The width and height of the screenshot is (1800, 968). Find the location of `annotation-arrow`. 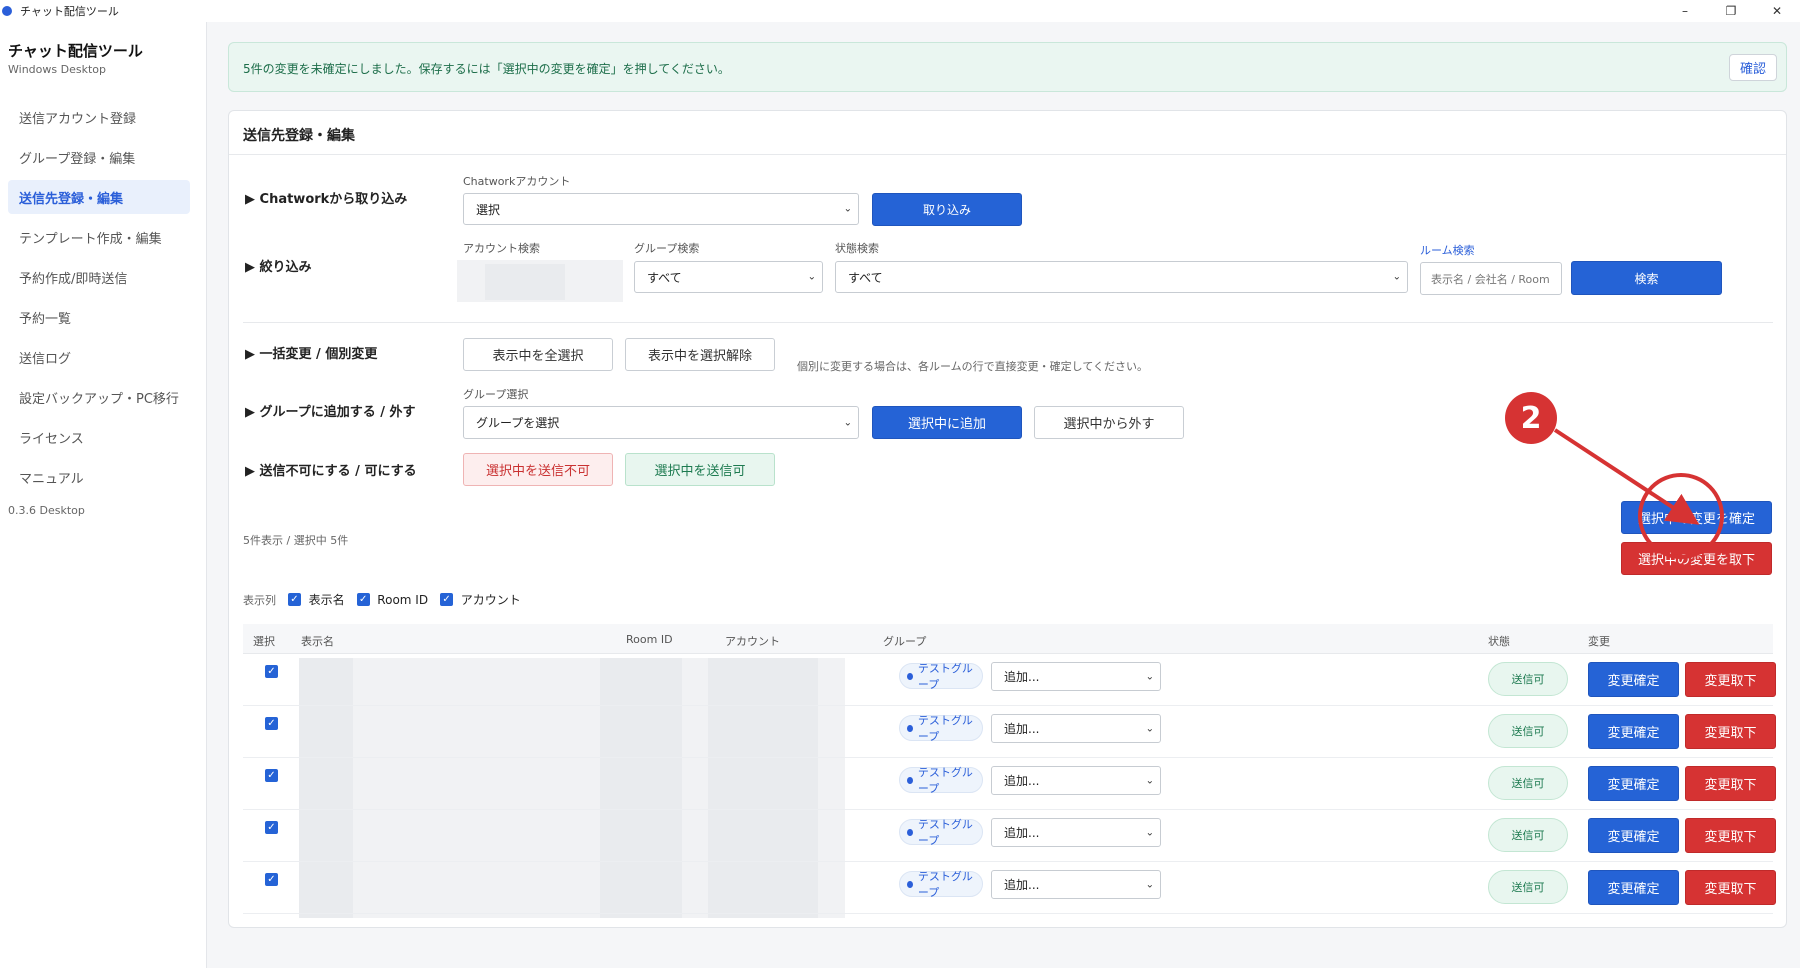

annotation-arrow is located at coordinates (1626, 476).